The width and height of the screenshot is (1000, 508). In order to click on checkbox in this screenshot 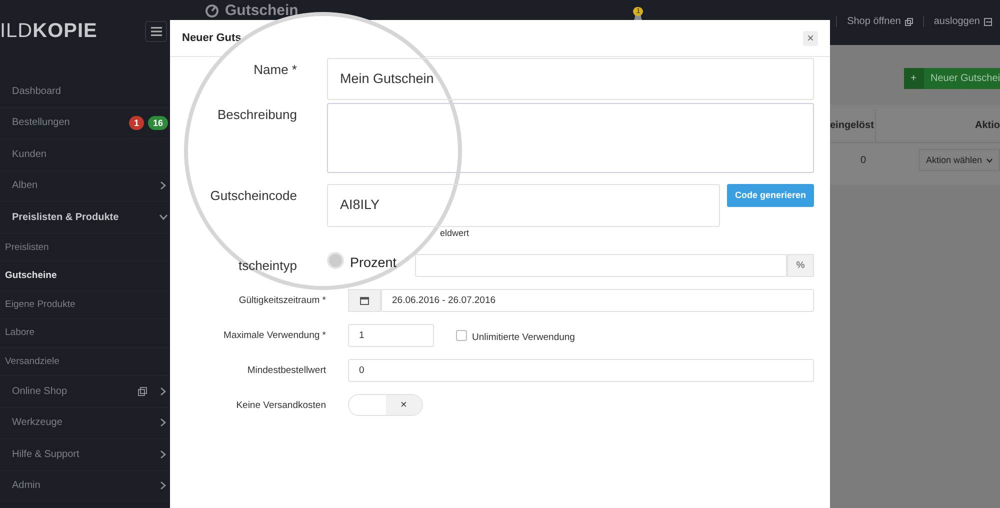, I will do `click(461, 335)`.